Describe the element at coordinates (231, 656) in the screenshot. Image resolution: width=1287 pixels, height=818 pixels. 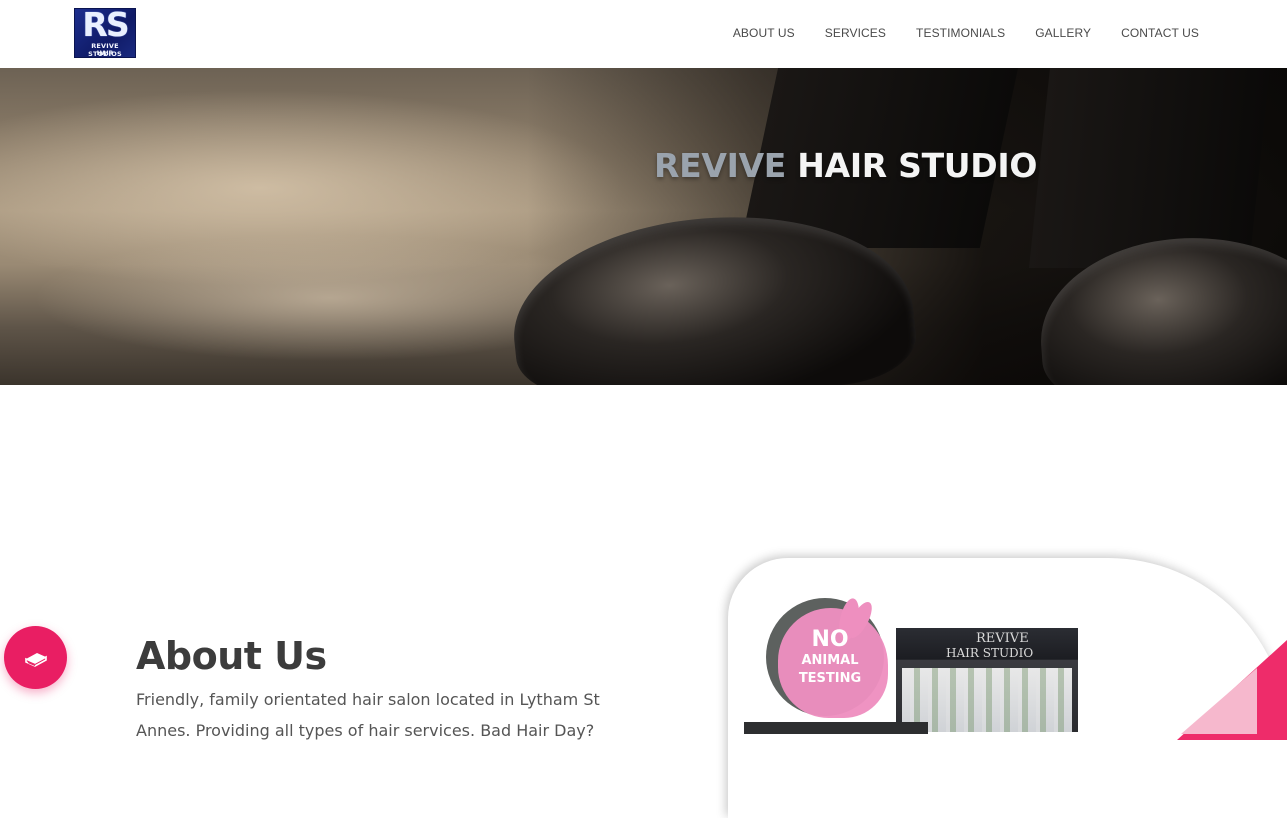
I see `about-title: About Us` at that location.